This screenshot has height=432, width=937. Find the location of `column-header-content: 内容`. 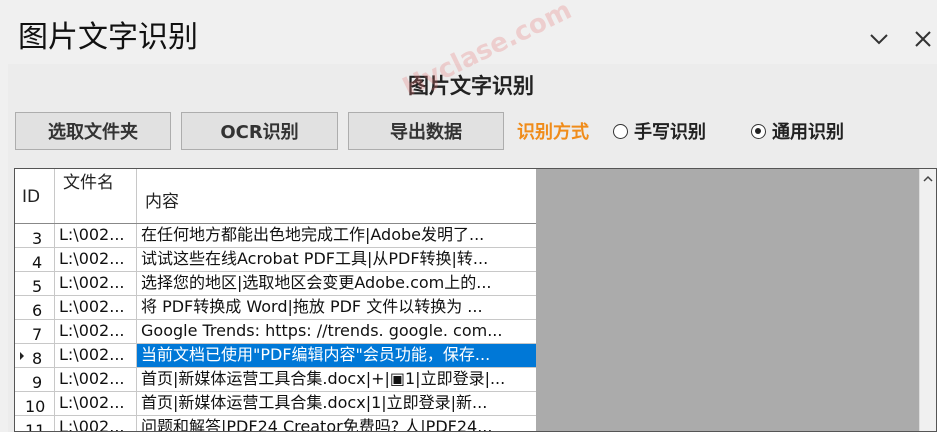

column-header-content: 内容 is located at coordinates (336, 196).